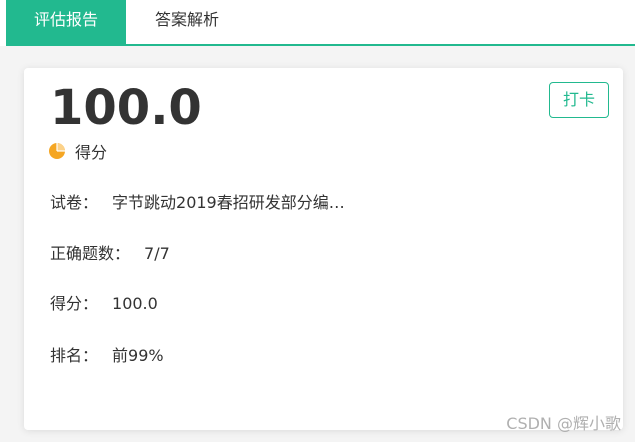  What do you see at coordinates (563, 423) in the screenshot?
I see `watermark: CSDN @辉小歌` at bounding box center [563, 423].